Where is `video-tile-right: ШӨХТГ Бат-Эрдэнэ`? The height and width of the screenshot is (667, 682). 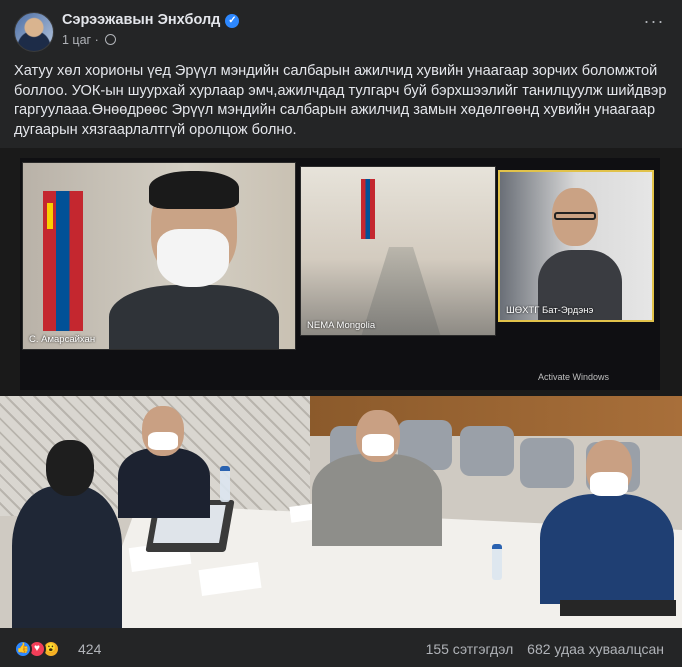 video-tile-right: ШӨХТГ Бат-Эрдэнэ is located at coordinates (576, 246).